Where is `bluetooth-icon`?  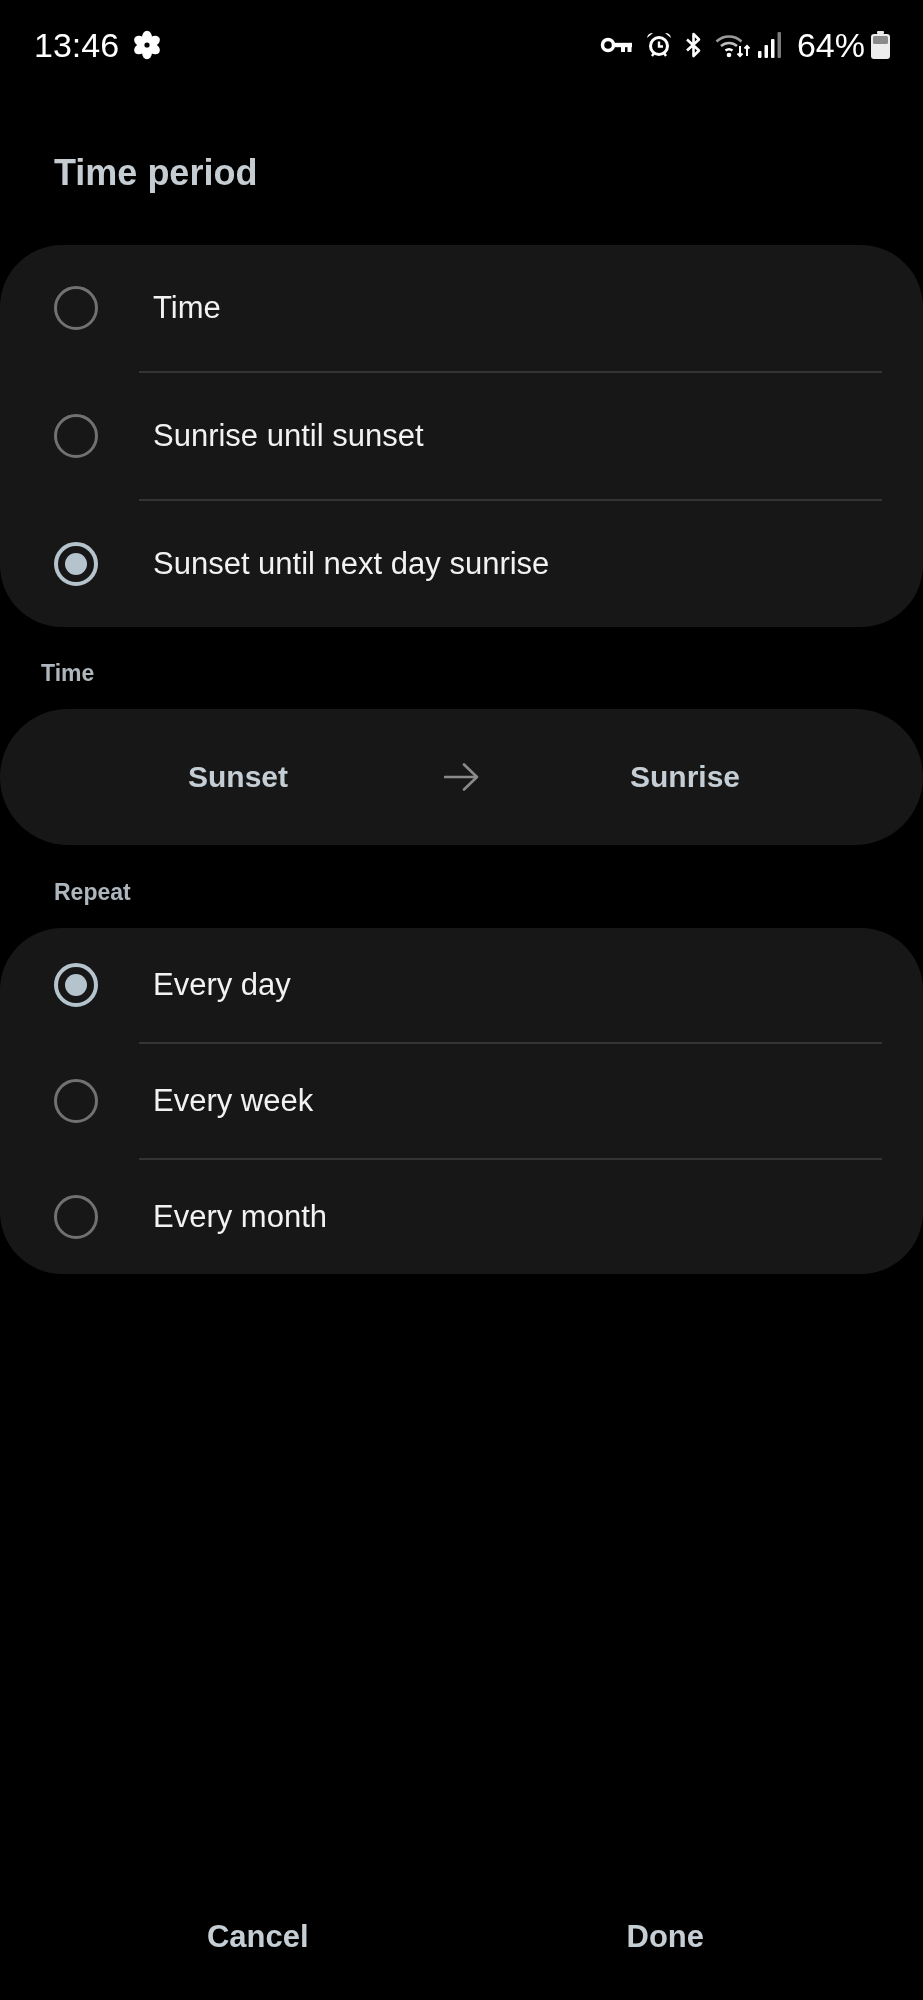 bluetooth-icon is located at coordinates (693, 45).